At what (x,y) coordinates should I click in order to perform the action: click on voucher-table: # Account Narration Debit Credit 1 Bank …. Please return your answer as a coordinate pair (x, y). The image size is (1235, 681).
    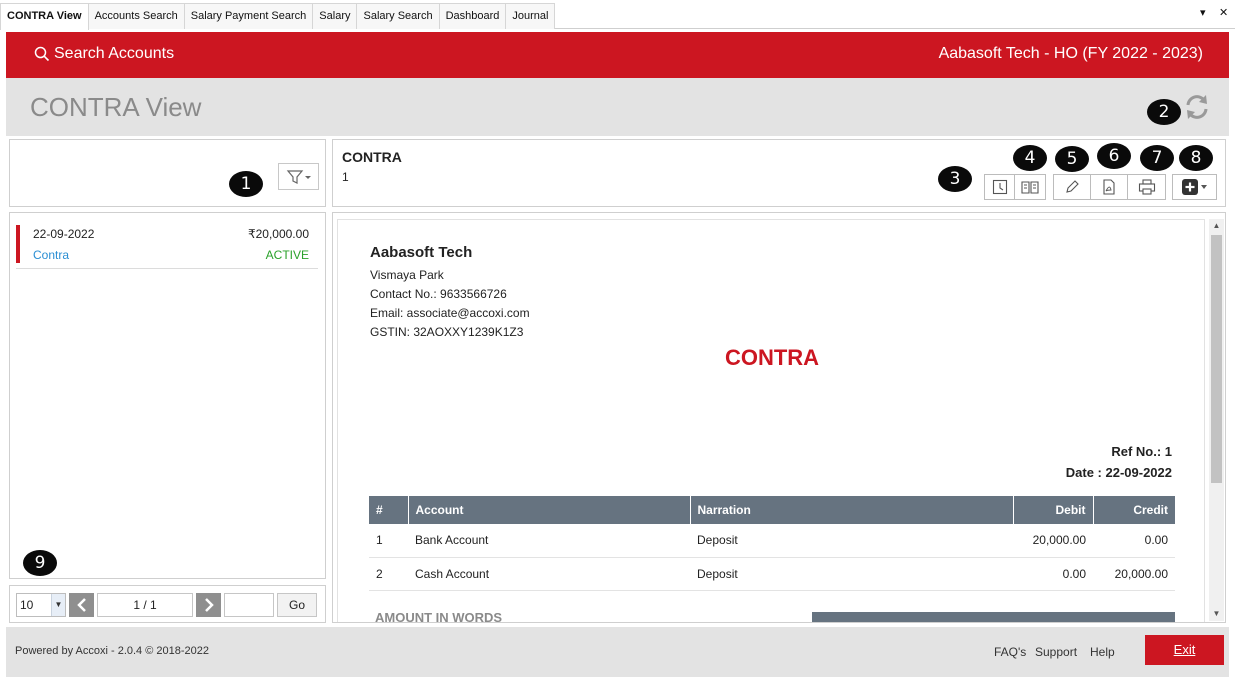
    Looking at the image, I should click on (772, 543).